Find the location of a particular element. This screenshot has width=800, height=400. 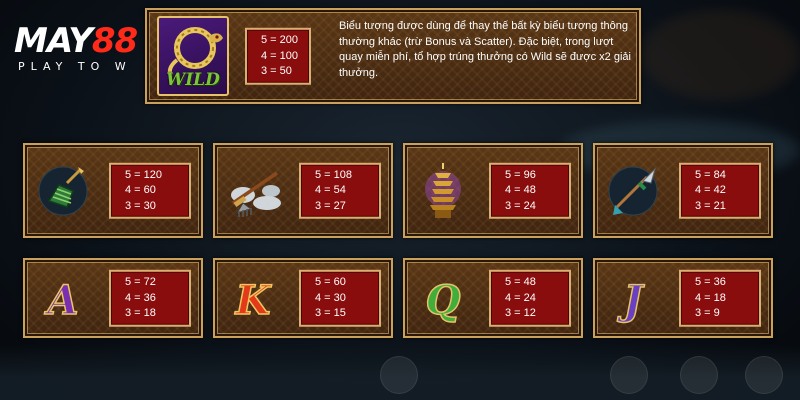

payout-4: 4 = 42 is located at coordinates (710, 189).